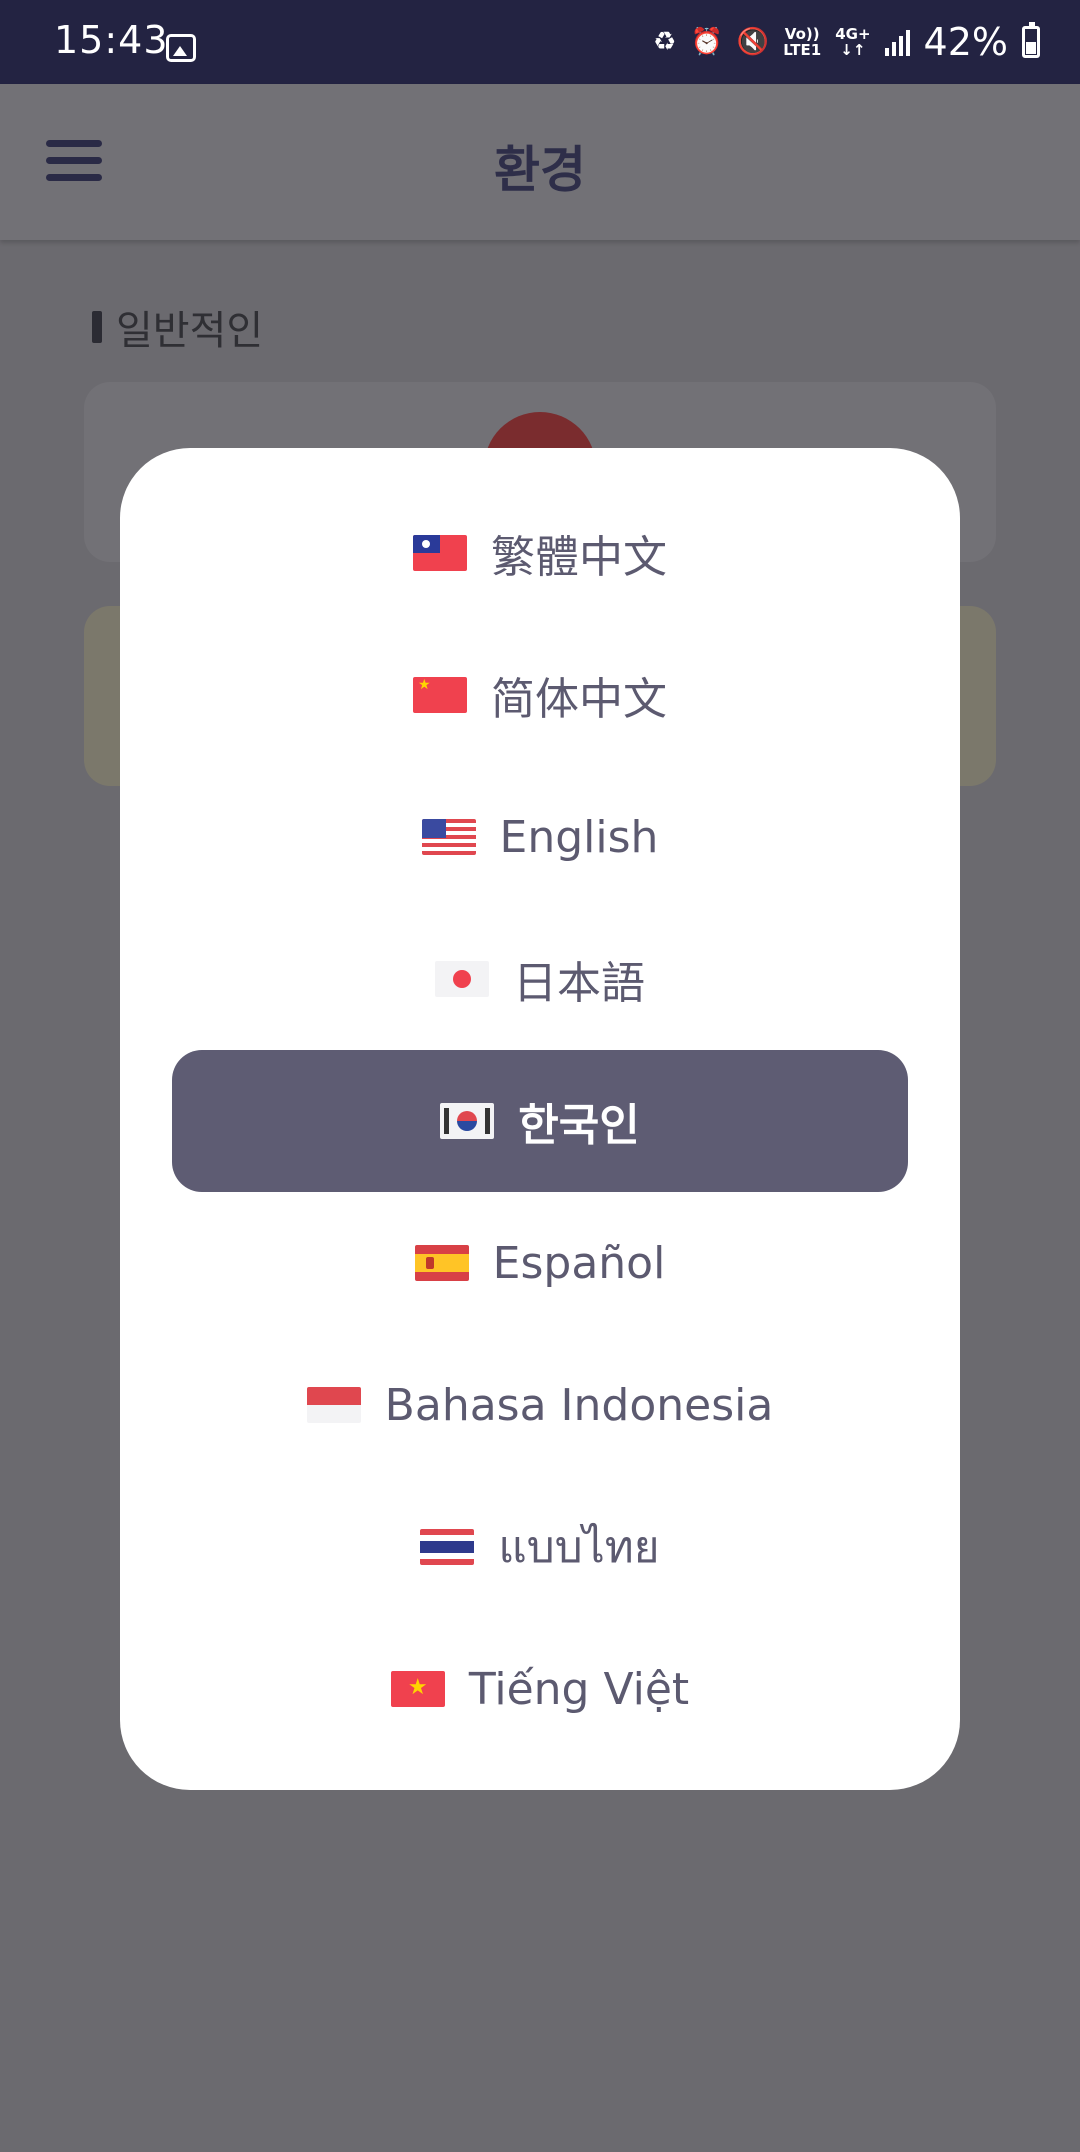 This screenshot has height=2152, width=1080. Describe the element at coordinates (802, 50) in the screenshot. I see `lte-label: LTE1` at that location.